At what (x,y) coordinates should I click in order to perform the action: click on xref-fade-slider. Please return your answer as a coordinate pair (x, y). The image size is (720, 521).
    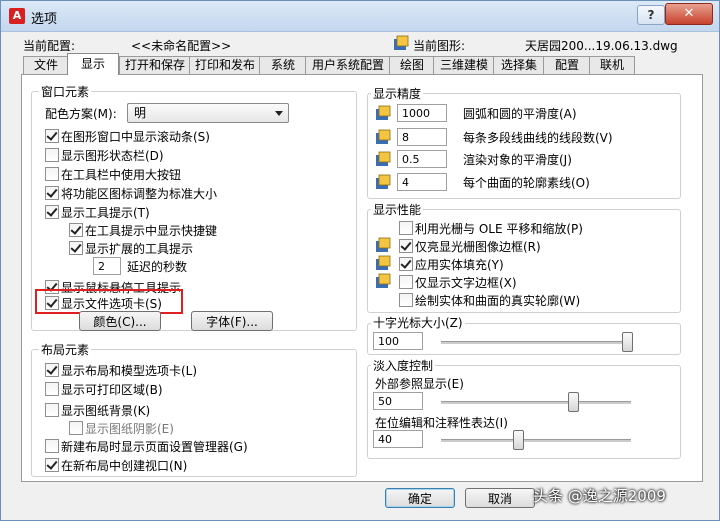
    Looking at the image, I should click on (536, 403).